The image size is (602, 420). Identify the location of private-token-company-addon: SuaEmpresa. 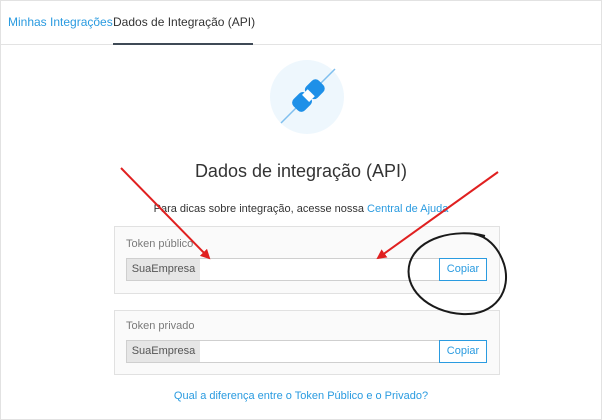
(163, 351).